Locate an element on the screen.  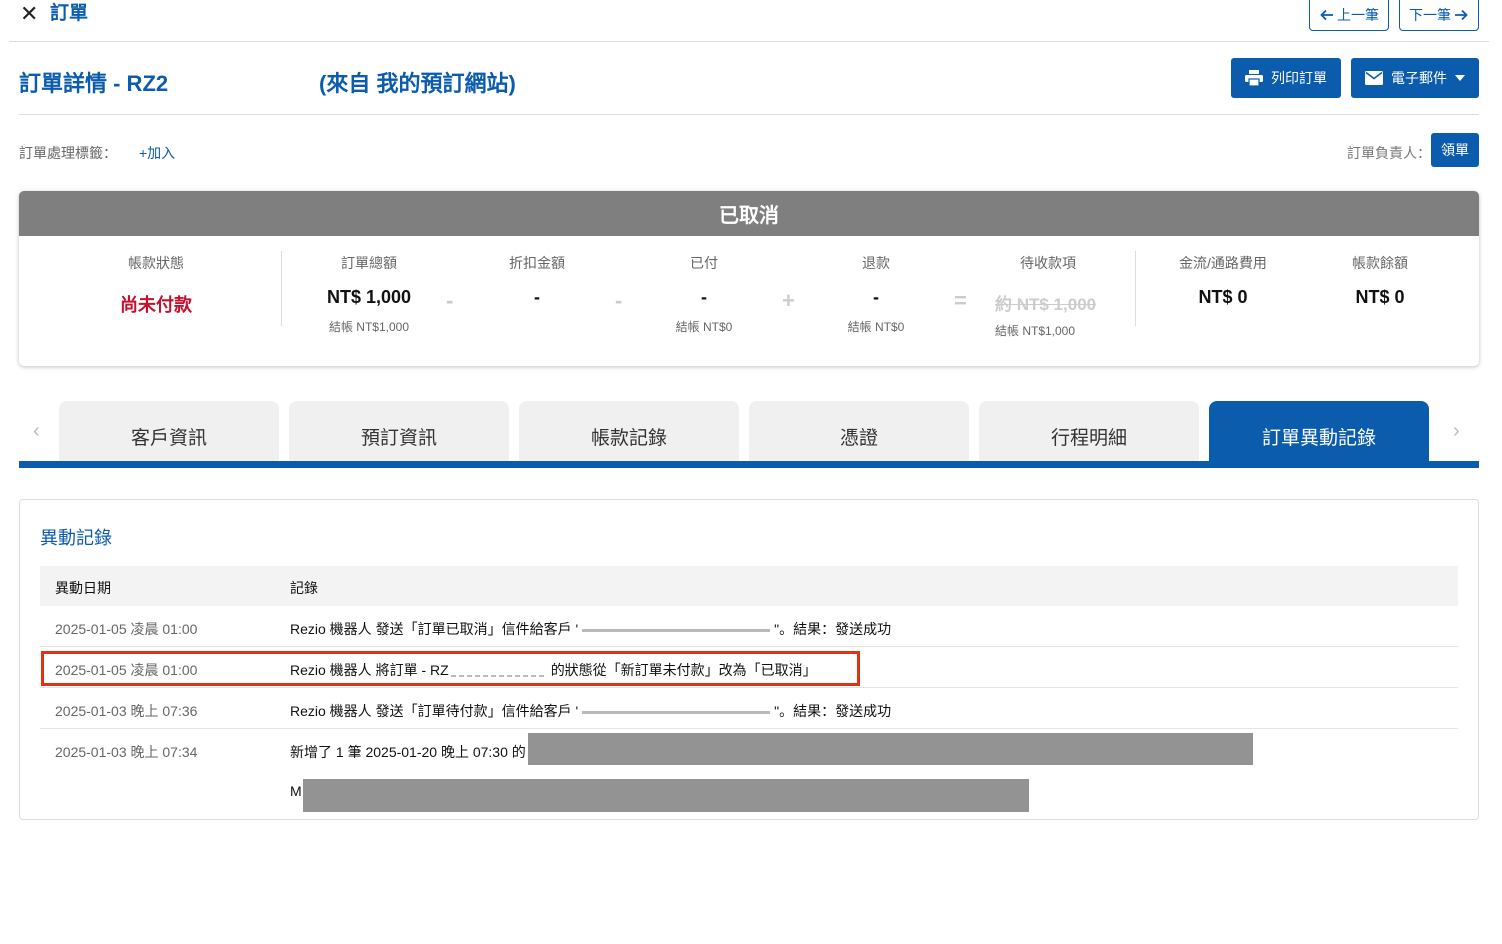
close-icon: ✕ is located at coordinates (29, 14).